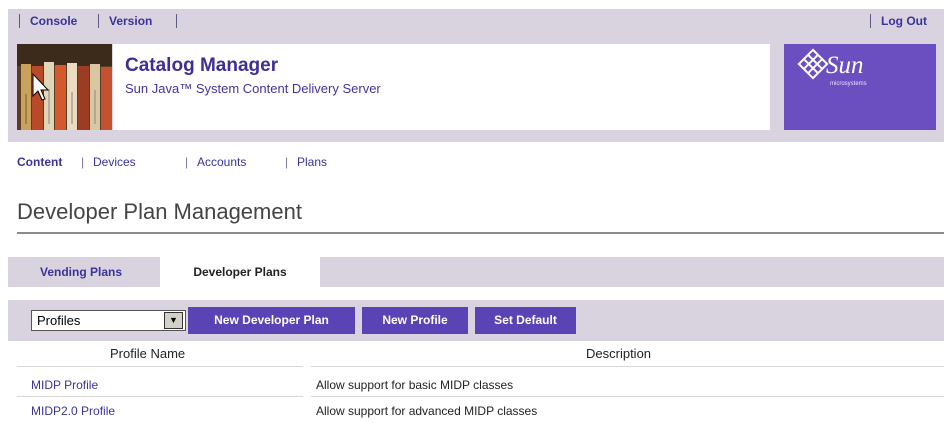 The height and width of the screenshot is (423, 944). Describe the element at coordinates (480, 233) in the screenshot. I see `title-divider` at that location.